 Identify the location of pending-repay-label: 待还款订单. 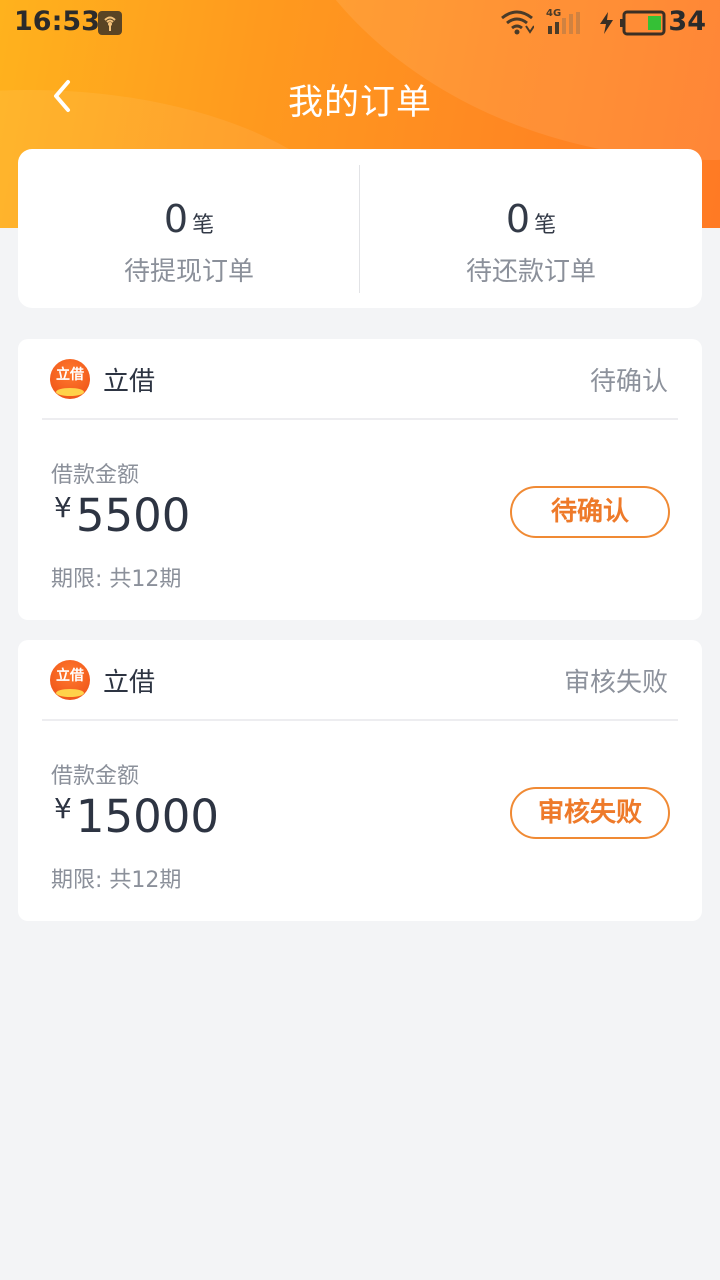
(530, 272).